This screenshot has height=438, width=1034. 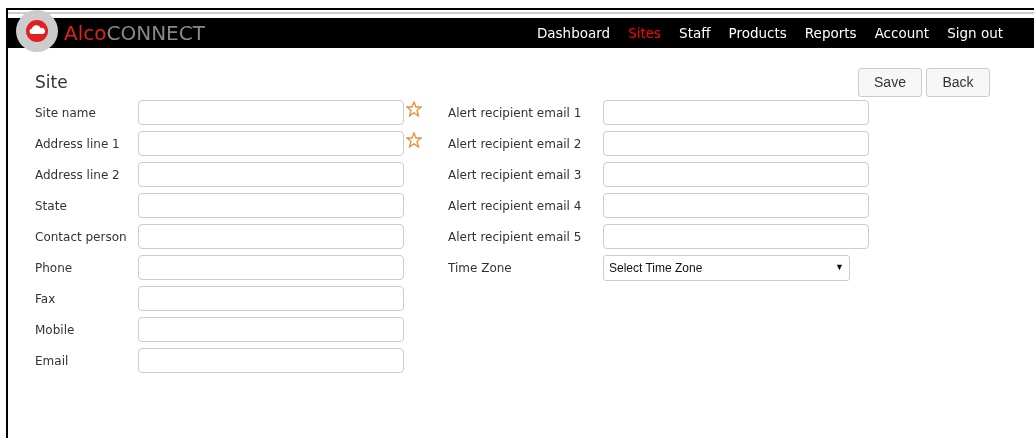 What do you see at coordinates (78, 175) in the screenshot?
I see `field-label: Address line 2` at bounding box center [78, 175].